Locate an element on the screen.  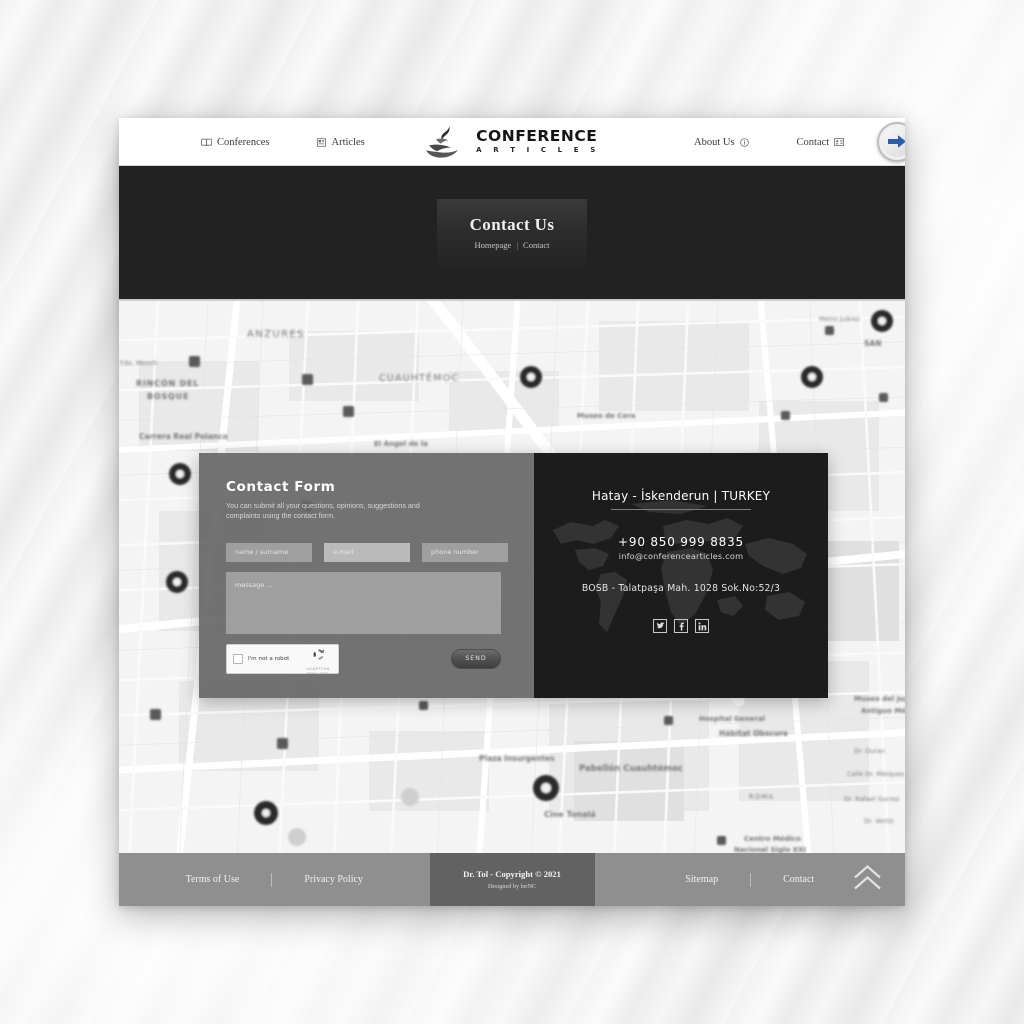
email-input is located at coordinates (367, 552).